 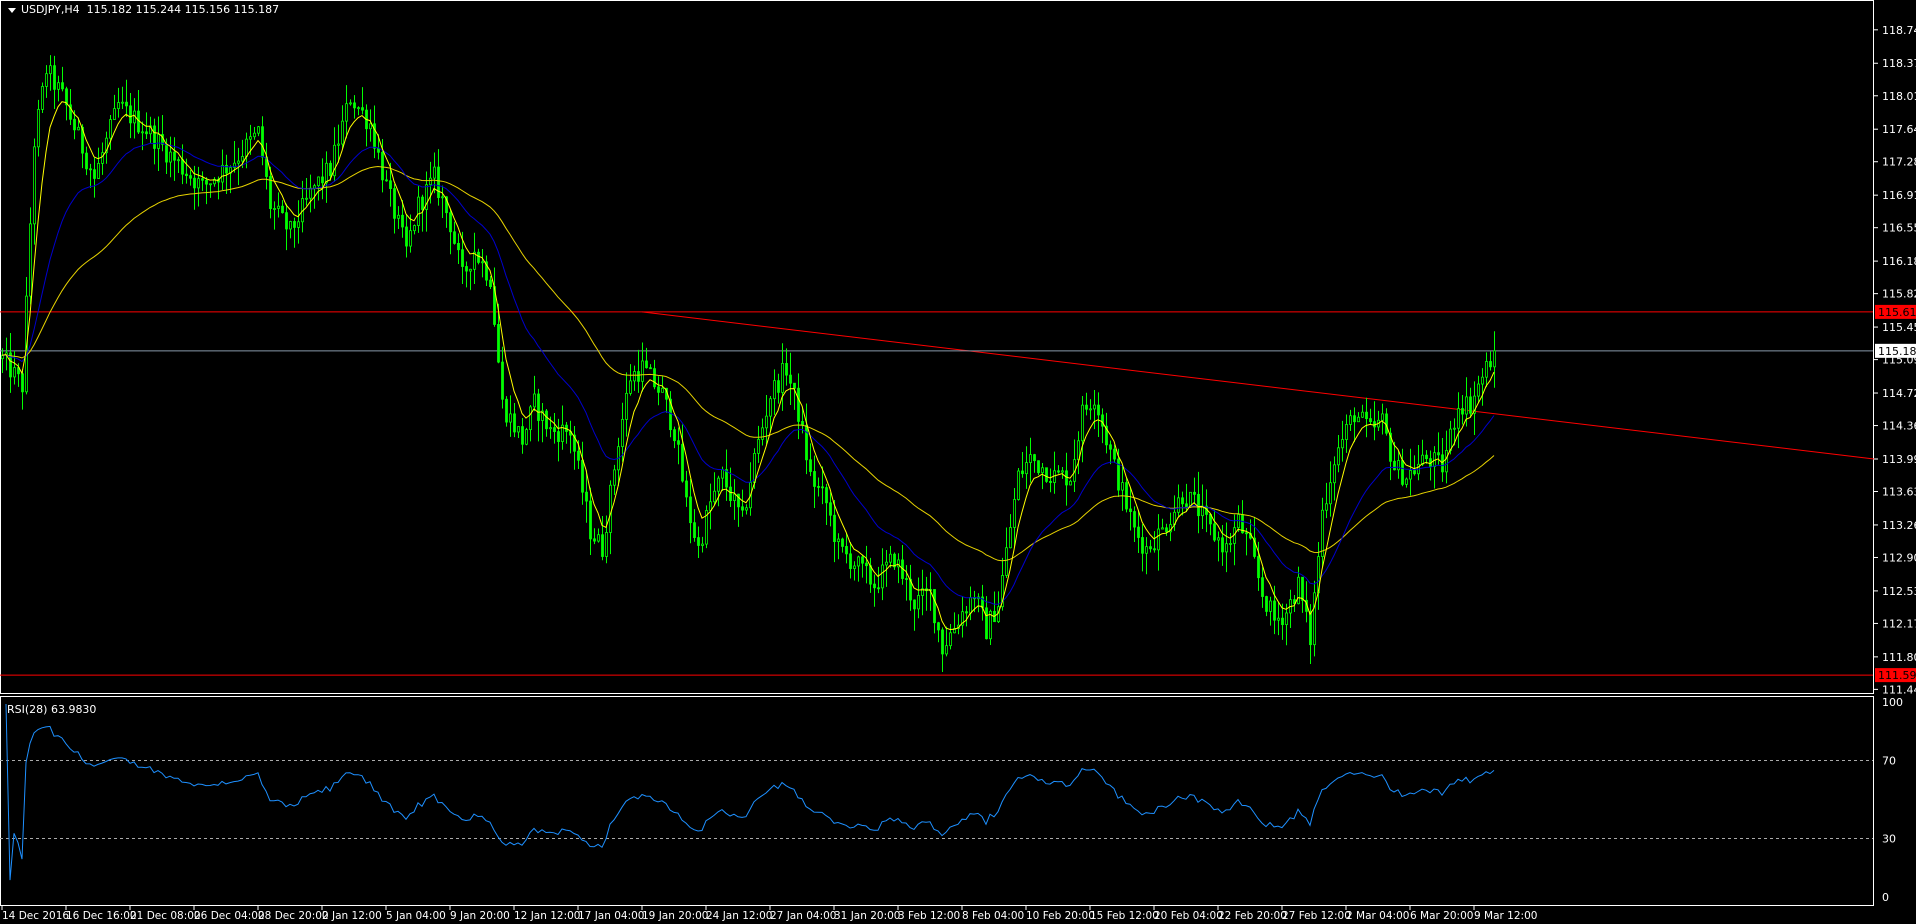 I want to click on trendline, so click(x=1258, y=385).